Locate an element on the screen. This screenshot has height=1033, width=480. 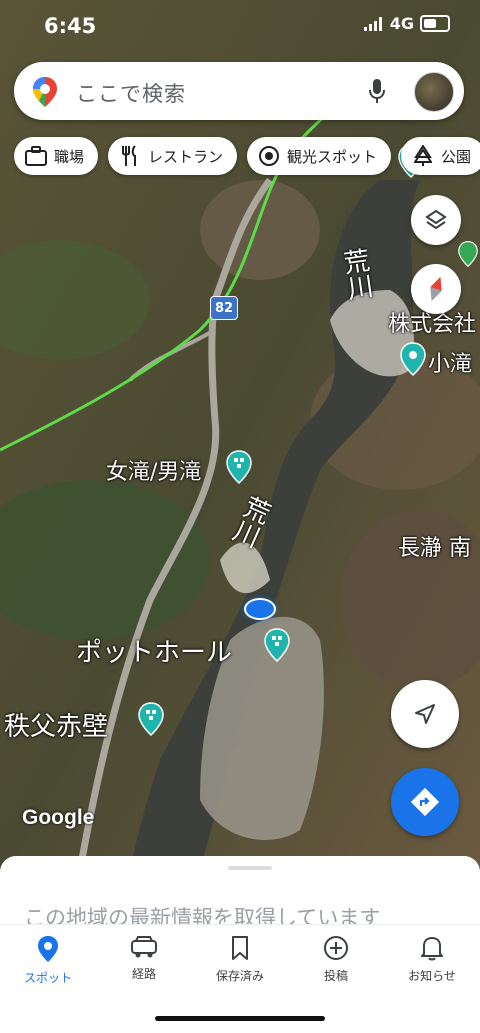
battery-icon is located at coordinates (435, 23).